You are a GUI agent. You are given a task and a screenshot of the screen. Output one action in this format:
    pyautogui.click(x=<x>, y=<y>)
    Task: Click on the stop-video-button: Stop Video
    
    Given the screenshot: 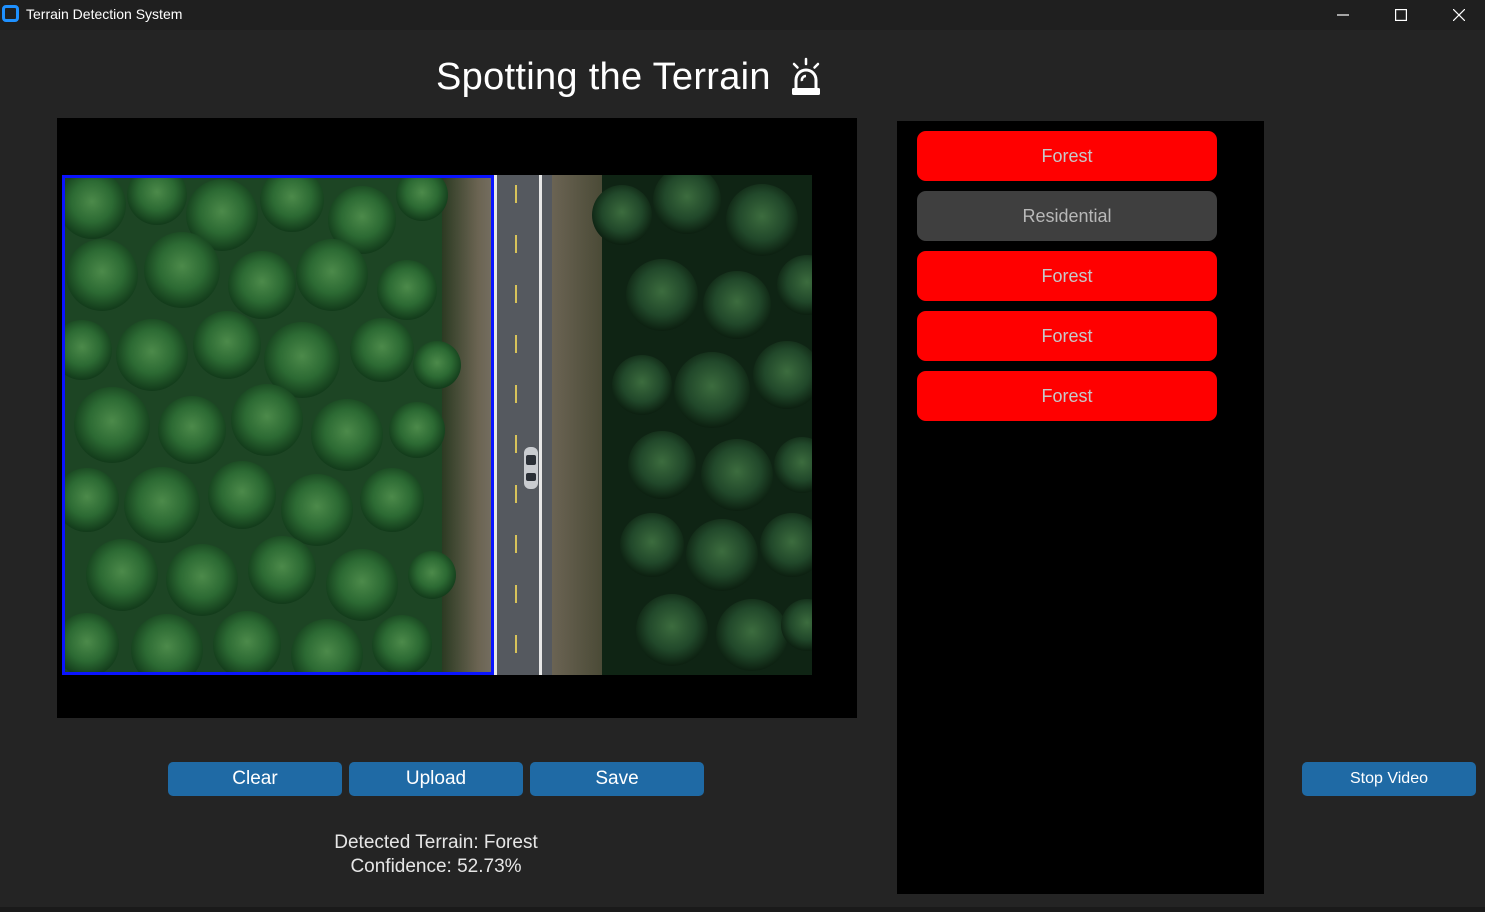 What is the action you would take?
    pyautogui.click(x=1389, y=779)
    